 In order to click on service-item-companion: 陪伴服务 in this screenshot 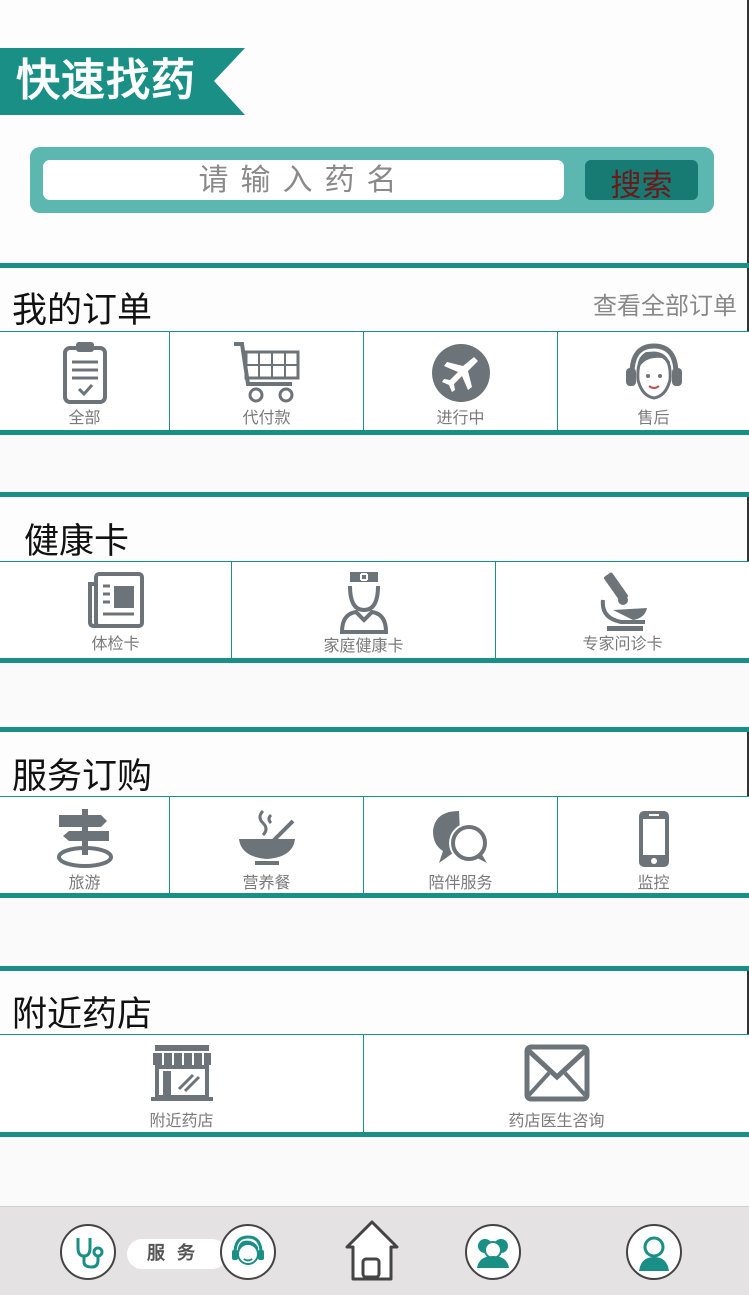, I will do `click(461, 845)`.